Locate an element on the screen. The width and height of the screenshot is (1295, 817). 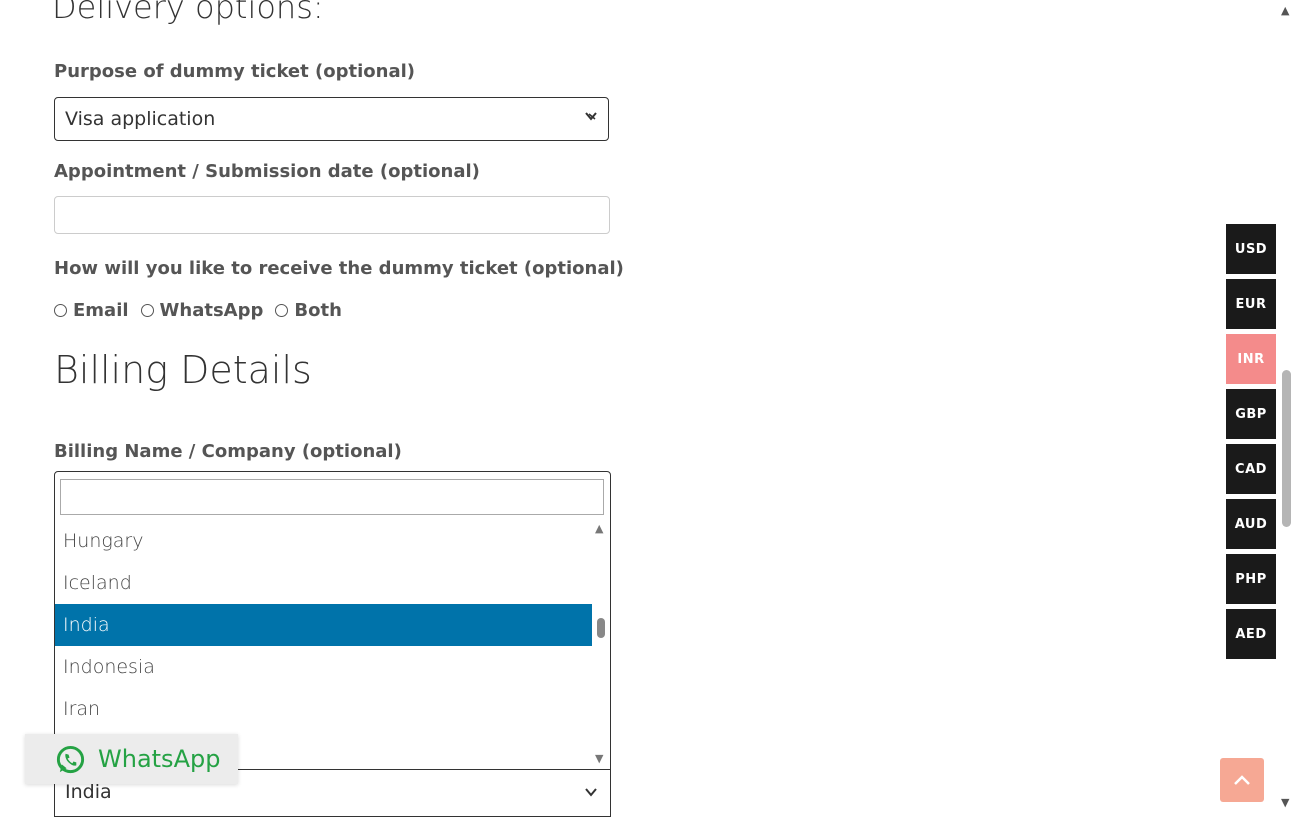
radio-email-circle is located at coordinates (60, 310).